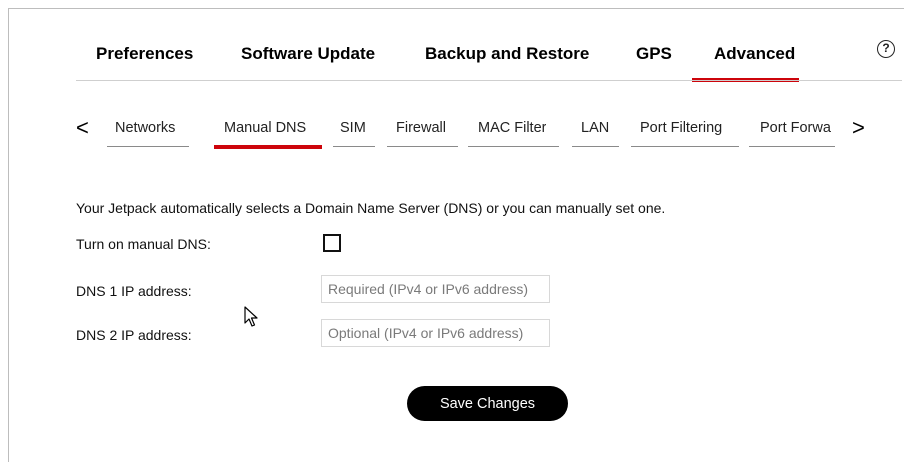  Describe the element at coordinates (507, 54) in the screenshot. I see `tab-backup-and-restore: Backup and Restore` at that location.